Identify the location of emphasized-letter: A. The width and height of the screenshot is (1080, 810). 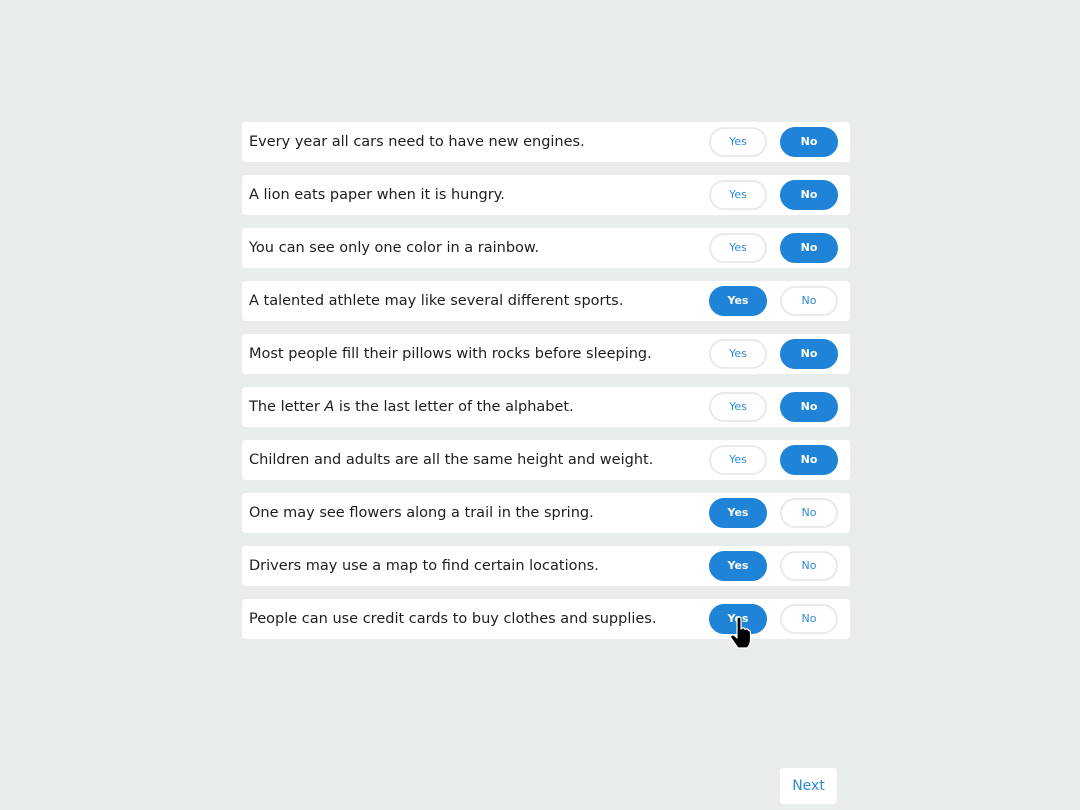
(329, 407).